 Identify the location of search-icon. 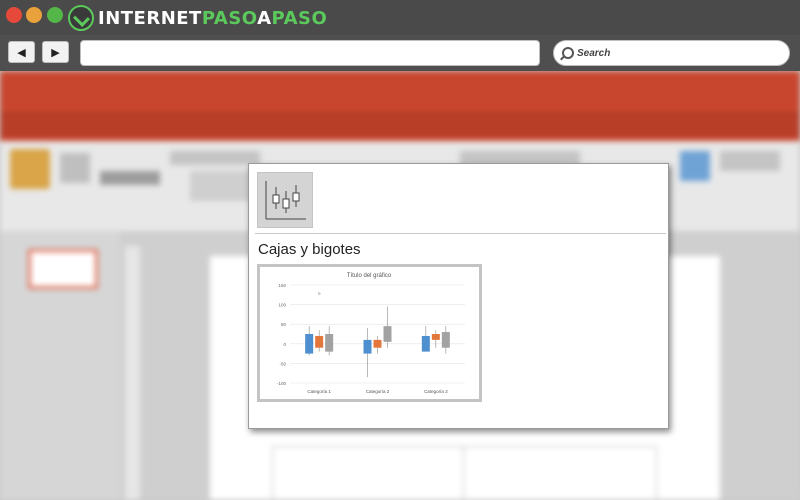
(568, 53).